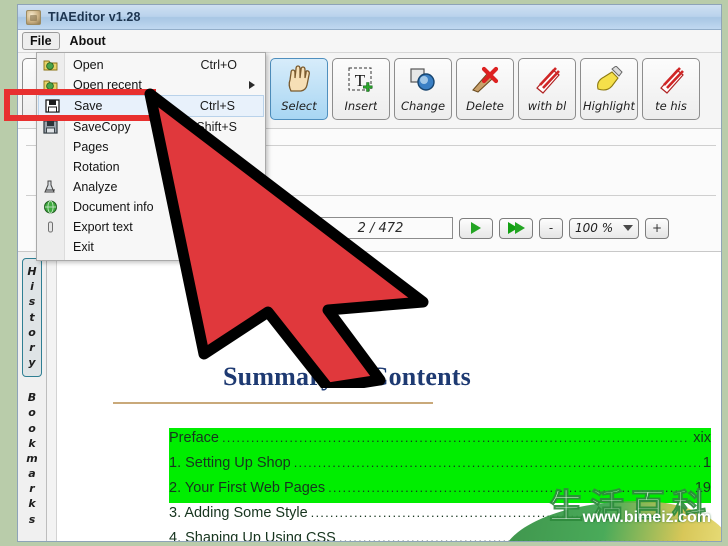 This screenshot has width=728, height=546. I want to click on vtab-char: i, so click(32, 287).